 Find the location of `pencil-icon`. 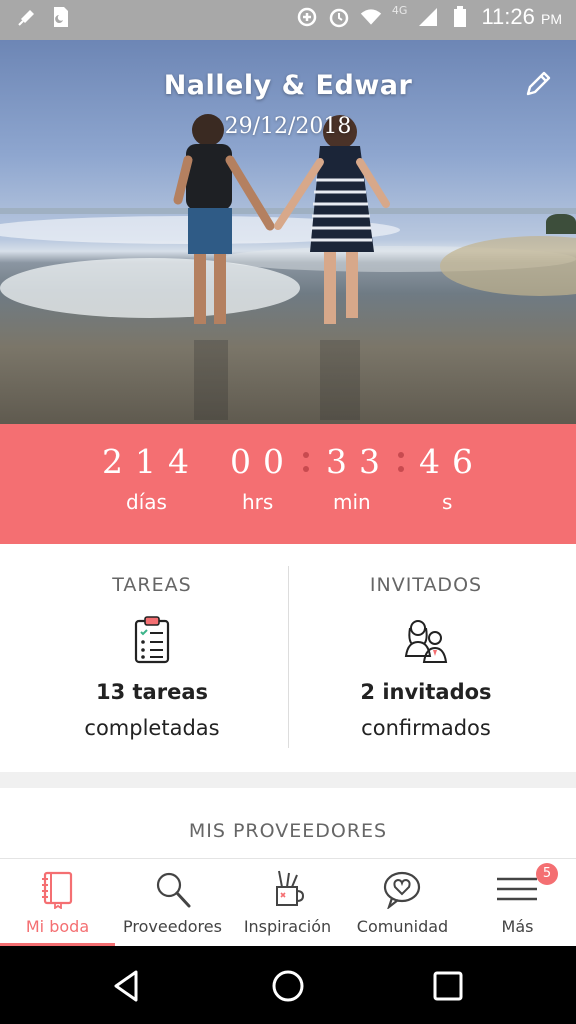

pencil-icon is located at coordinates (538, 83).